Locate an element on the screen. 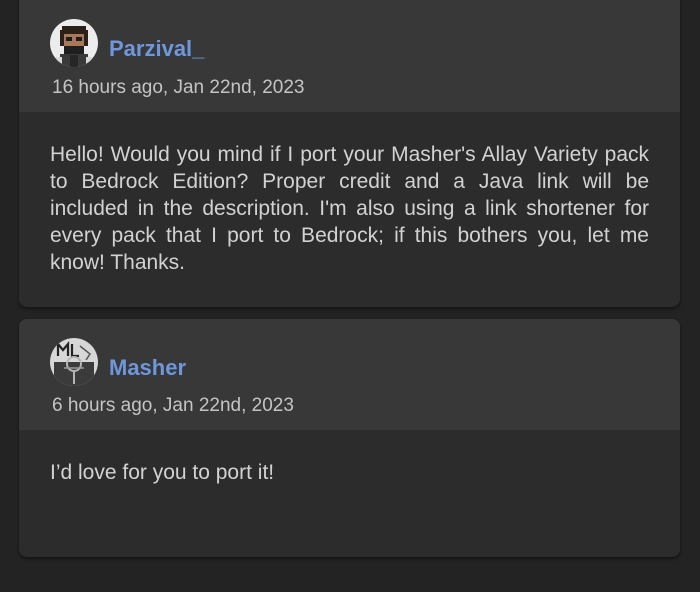 This screenshot has height=592, width=700. username-link: Parzival_ is located at coordinates (156, 49).